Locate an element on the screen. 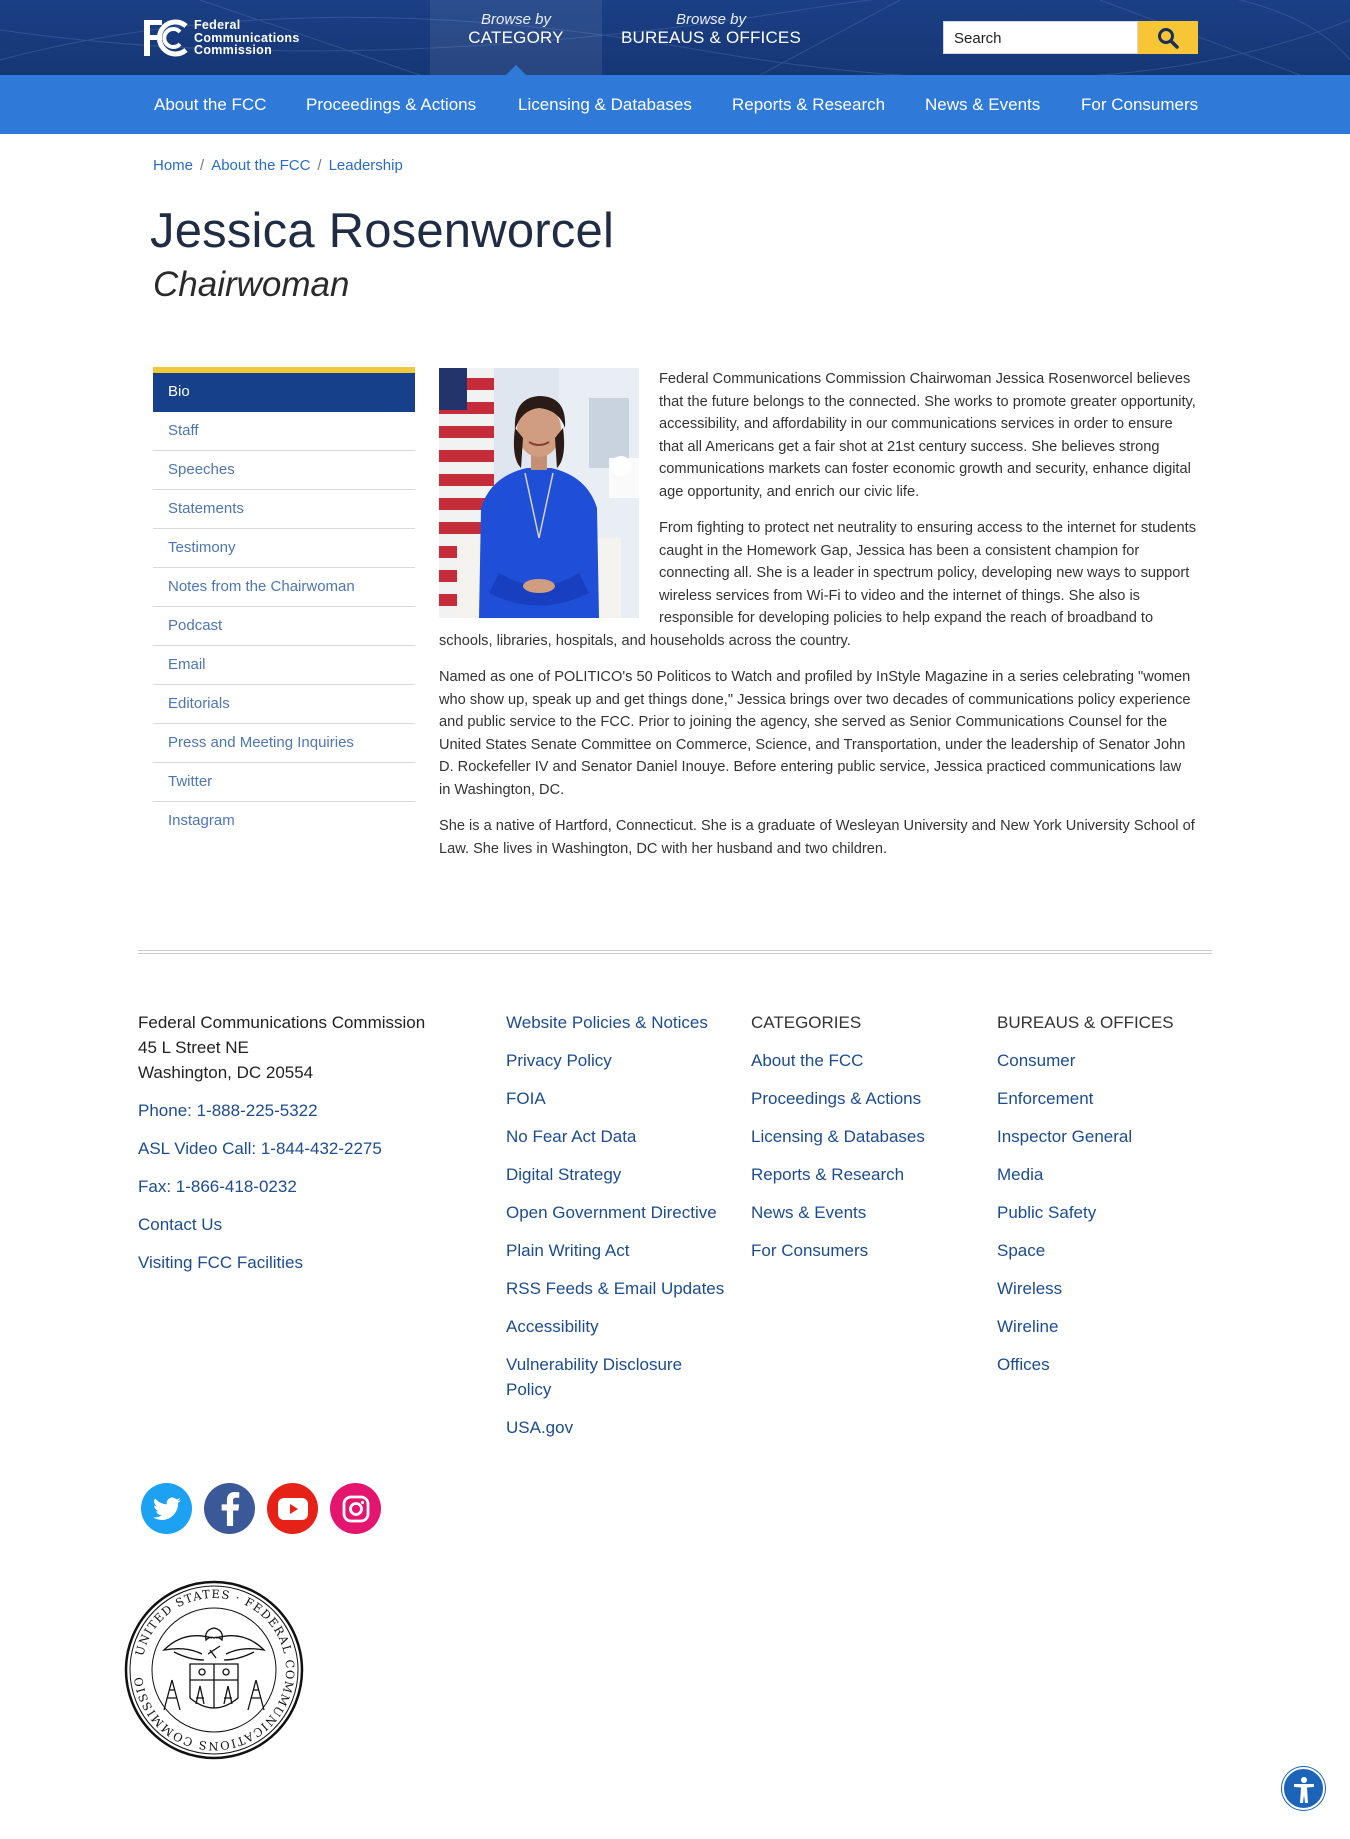 This screenshot has height=1839, width=1350. nav-item-news: News & Events is located at coordinates (982, 104).